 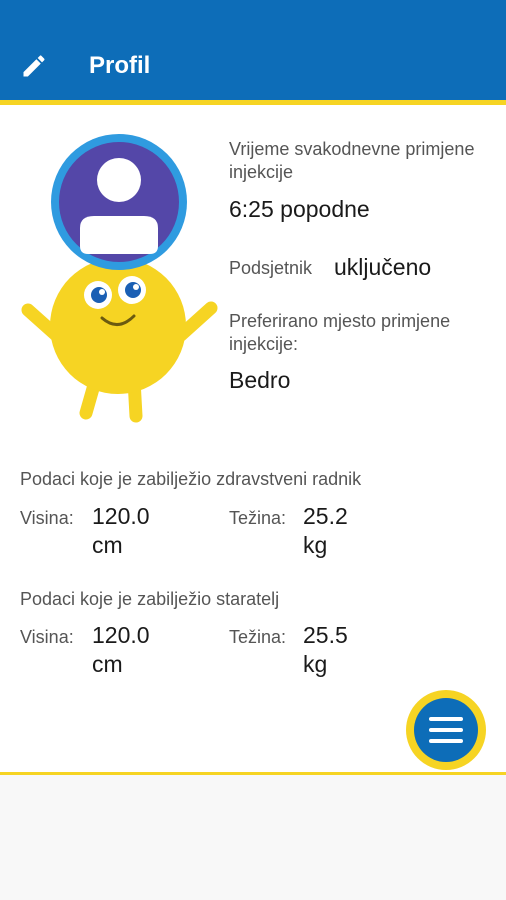 I want to click on mascot-avatar-illustration, so click(x=119, y=278).